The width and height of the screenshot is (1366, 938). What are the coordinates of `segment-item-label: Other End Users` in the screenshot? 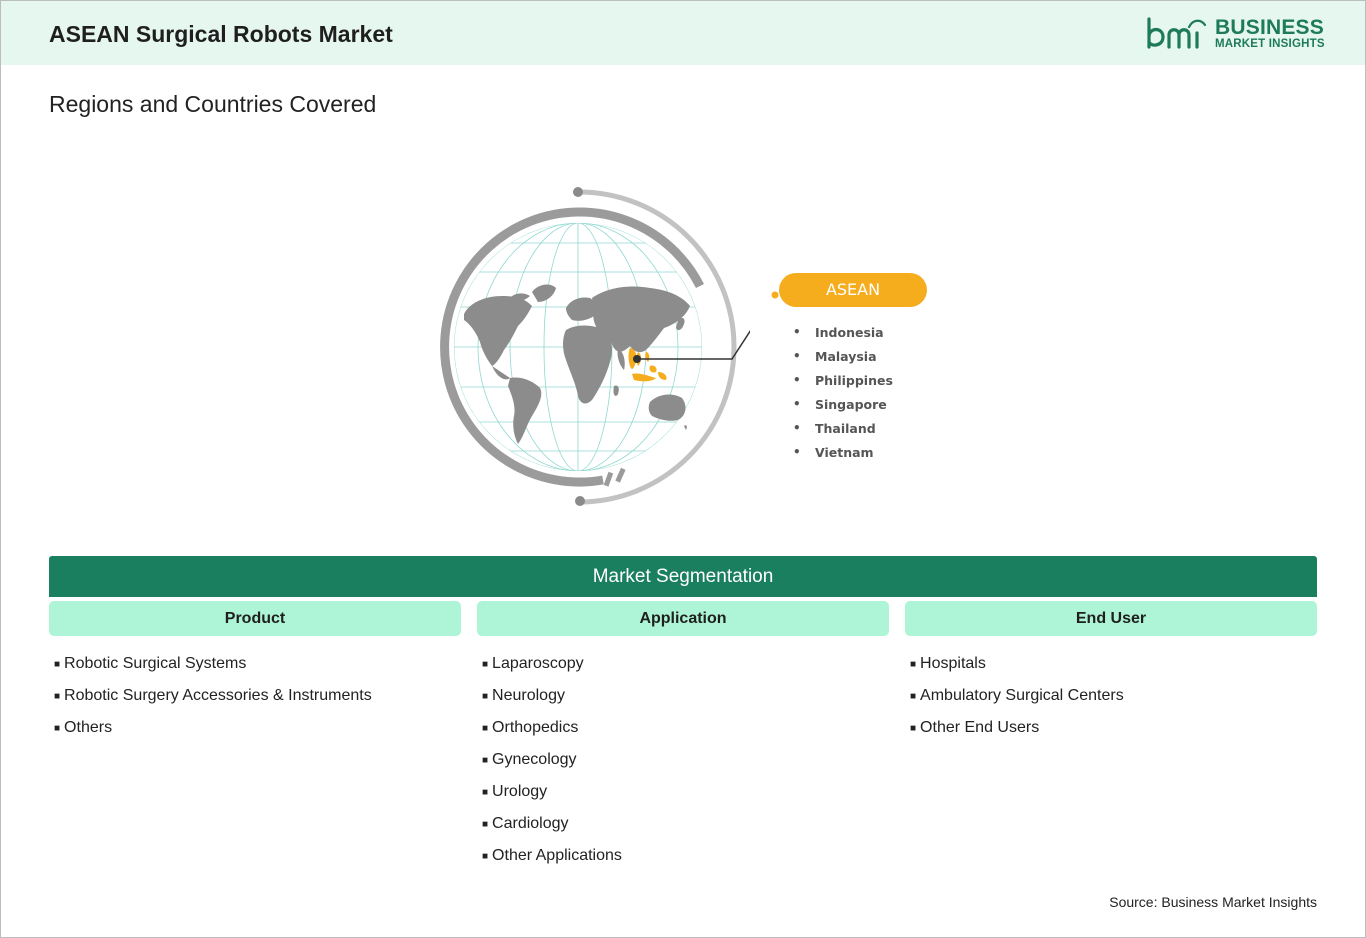 It's located at (980, 727).